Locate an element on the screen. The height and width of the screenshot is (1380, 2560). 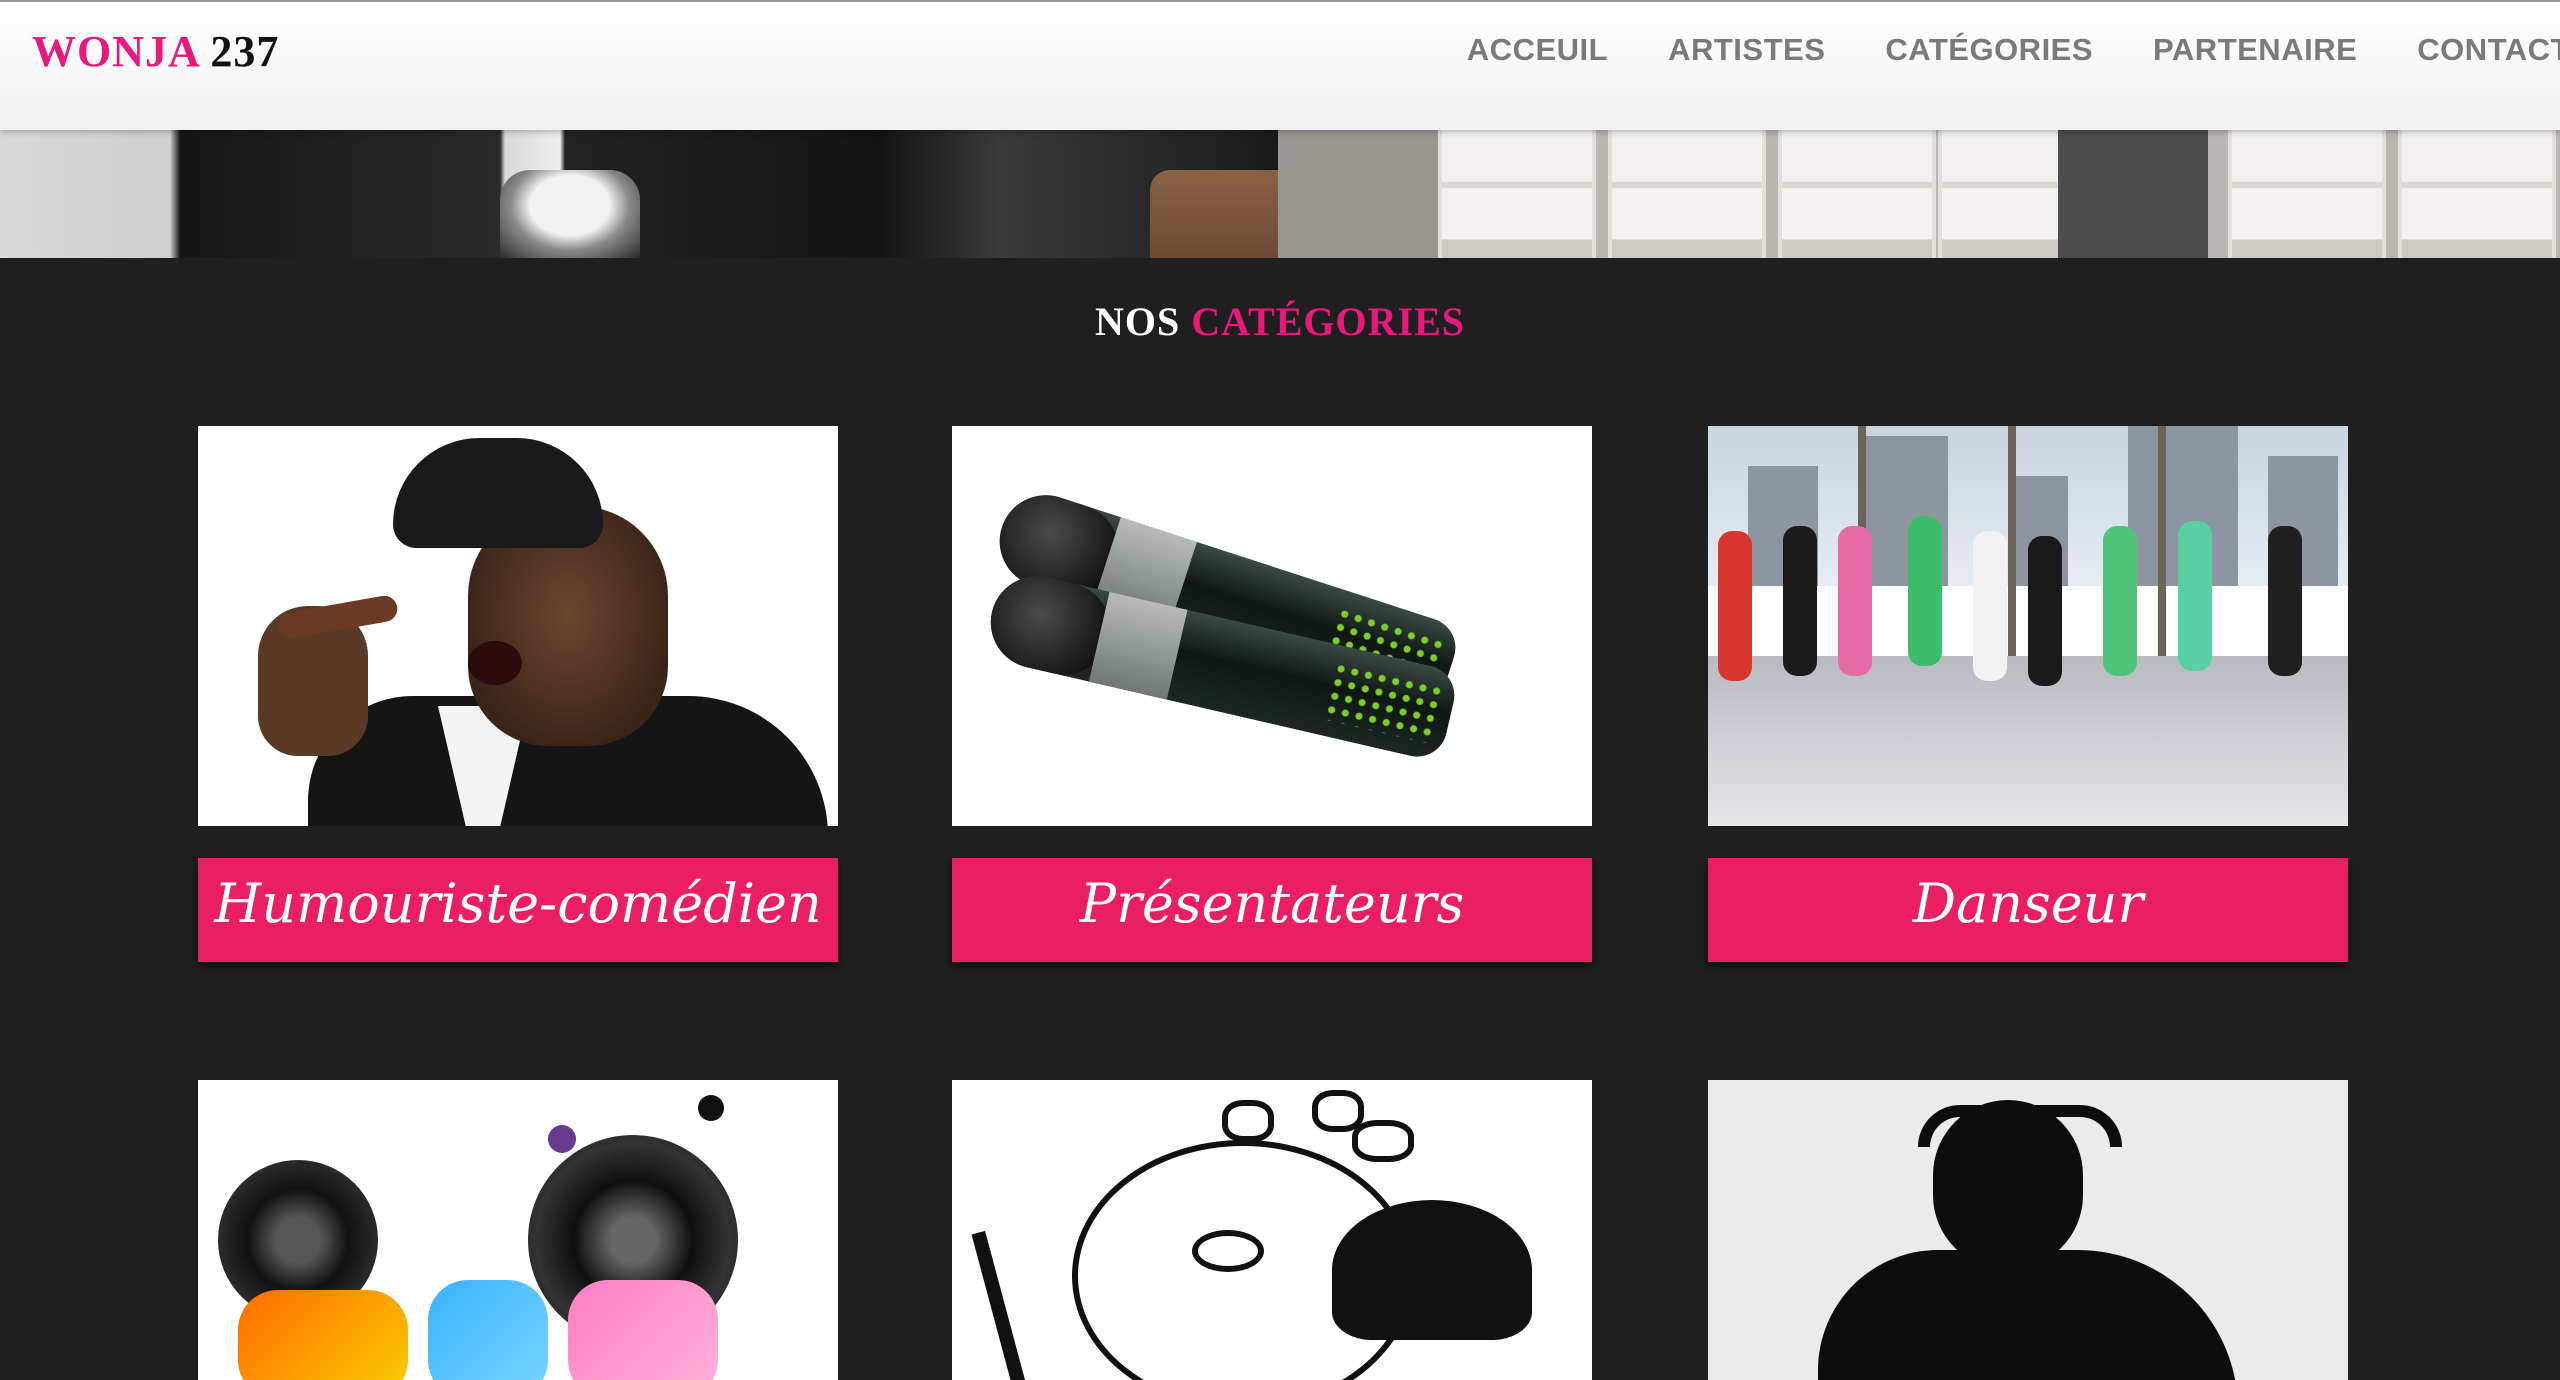
mic-dots is located at coordinates (1383, 702).